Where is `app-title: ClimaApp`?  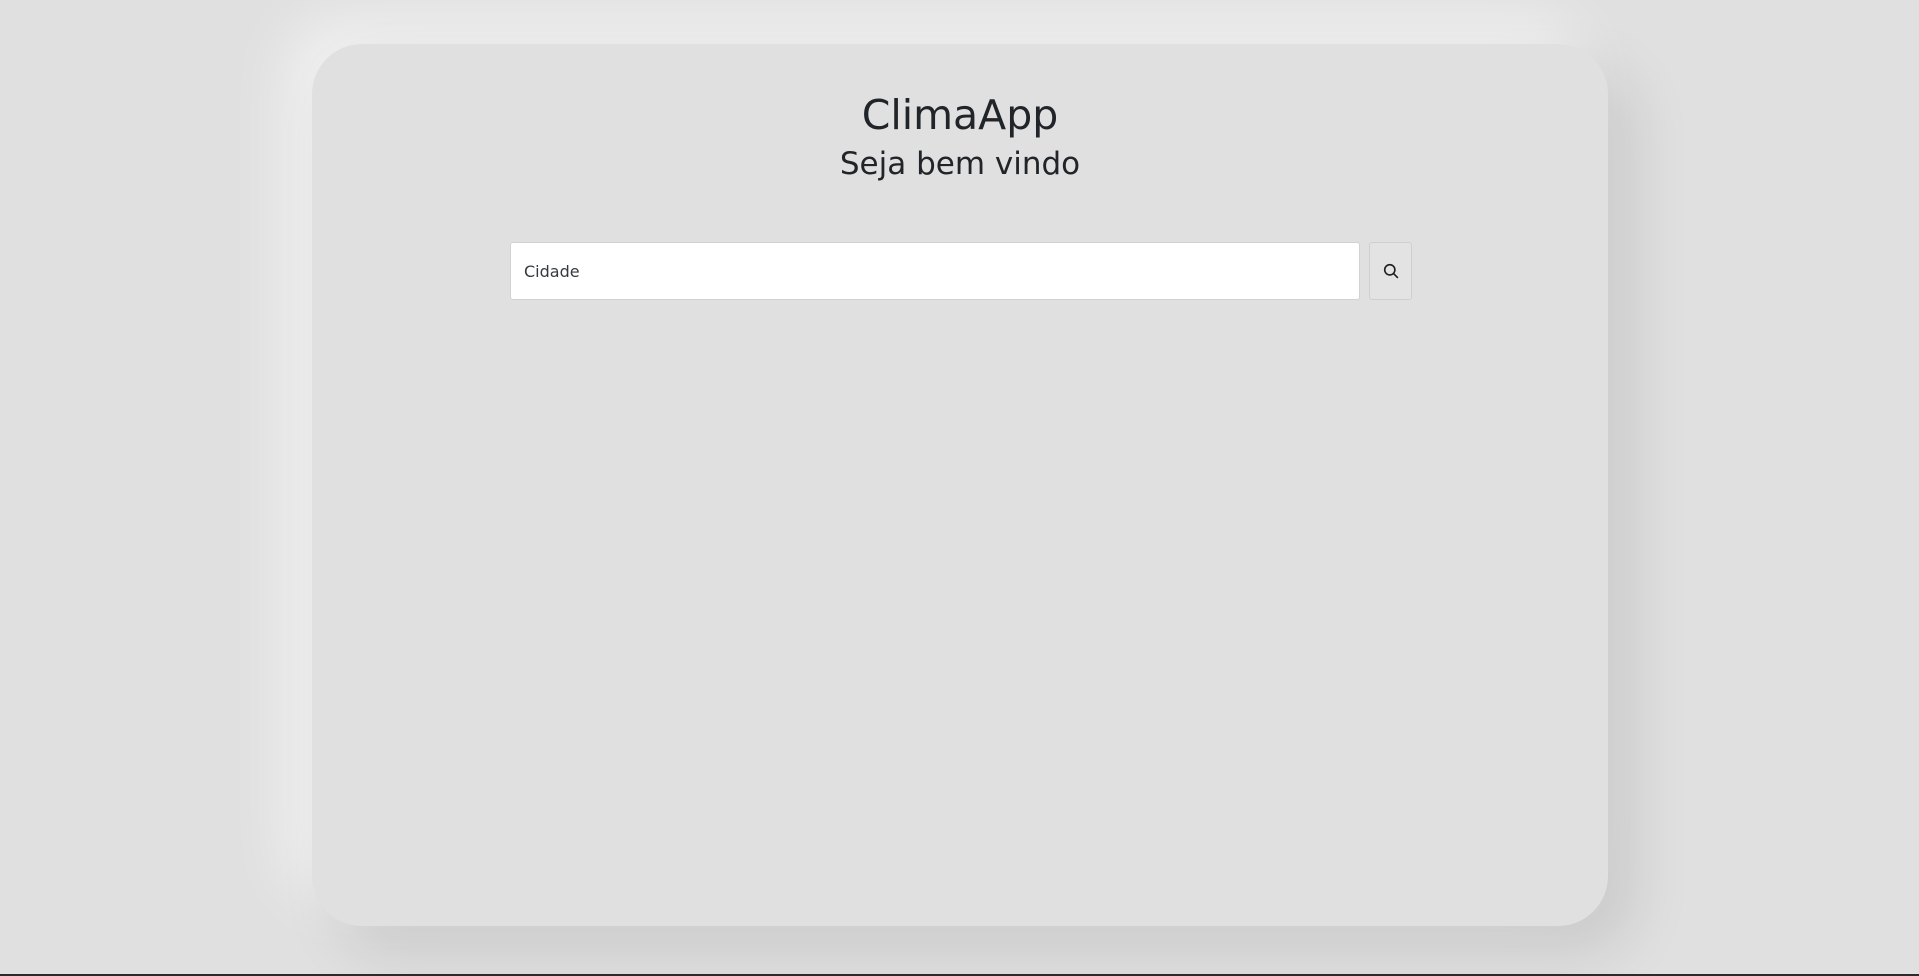
app-title: ClimaApp is located at coordinates (960, 115).